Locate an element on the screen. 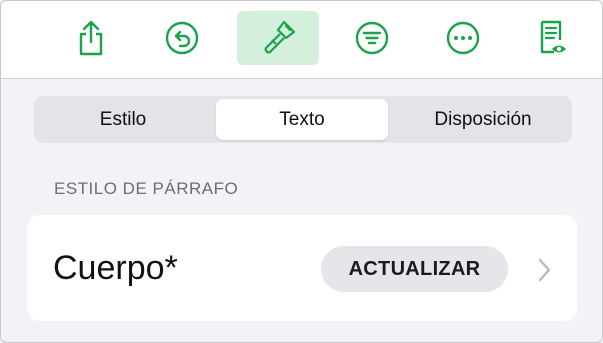 This screenshot has width=603, height=343. tab-texto: Texto is located at coordinates (302, 119).